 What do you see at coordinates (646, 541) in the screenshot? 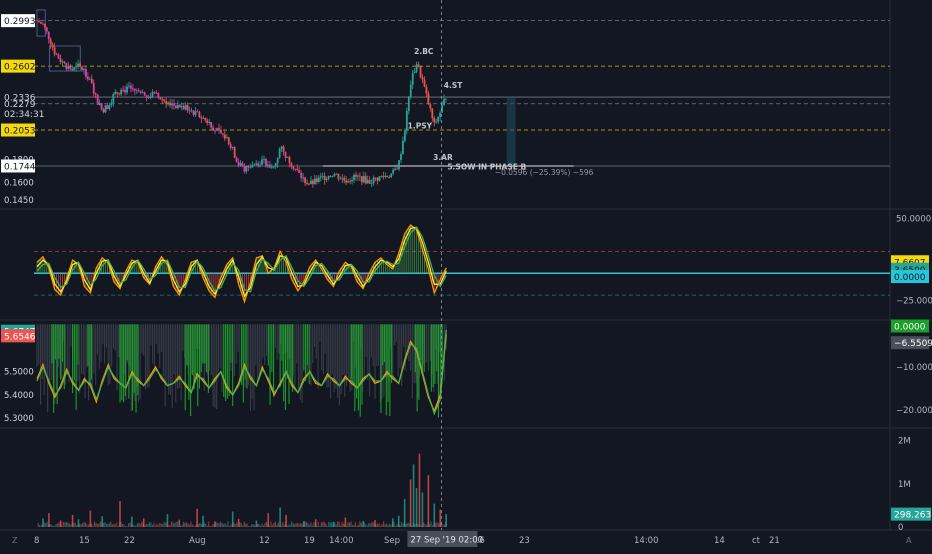
I see `time-axis-tick-11: 14:00` at bounding box center [646, 541].